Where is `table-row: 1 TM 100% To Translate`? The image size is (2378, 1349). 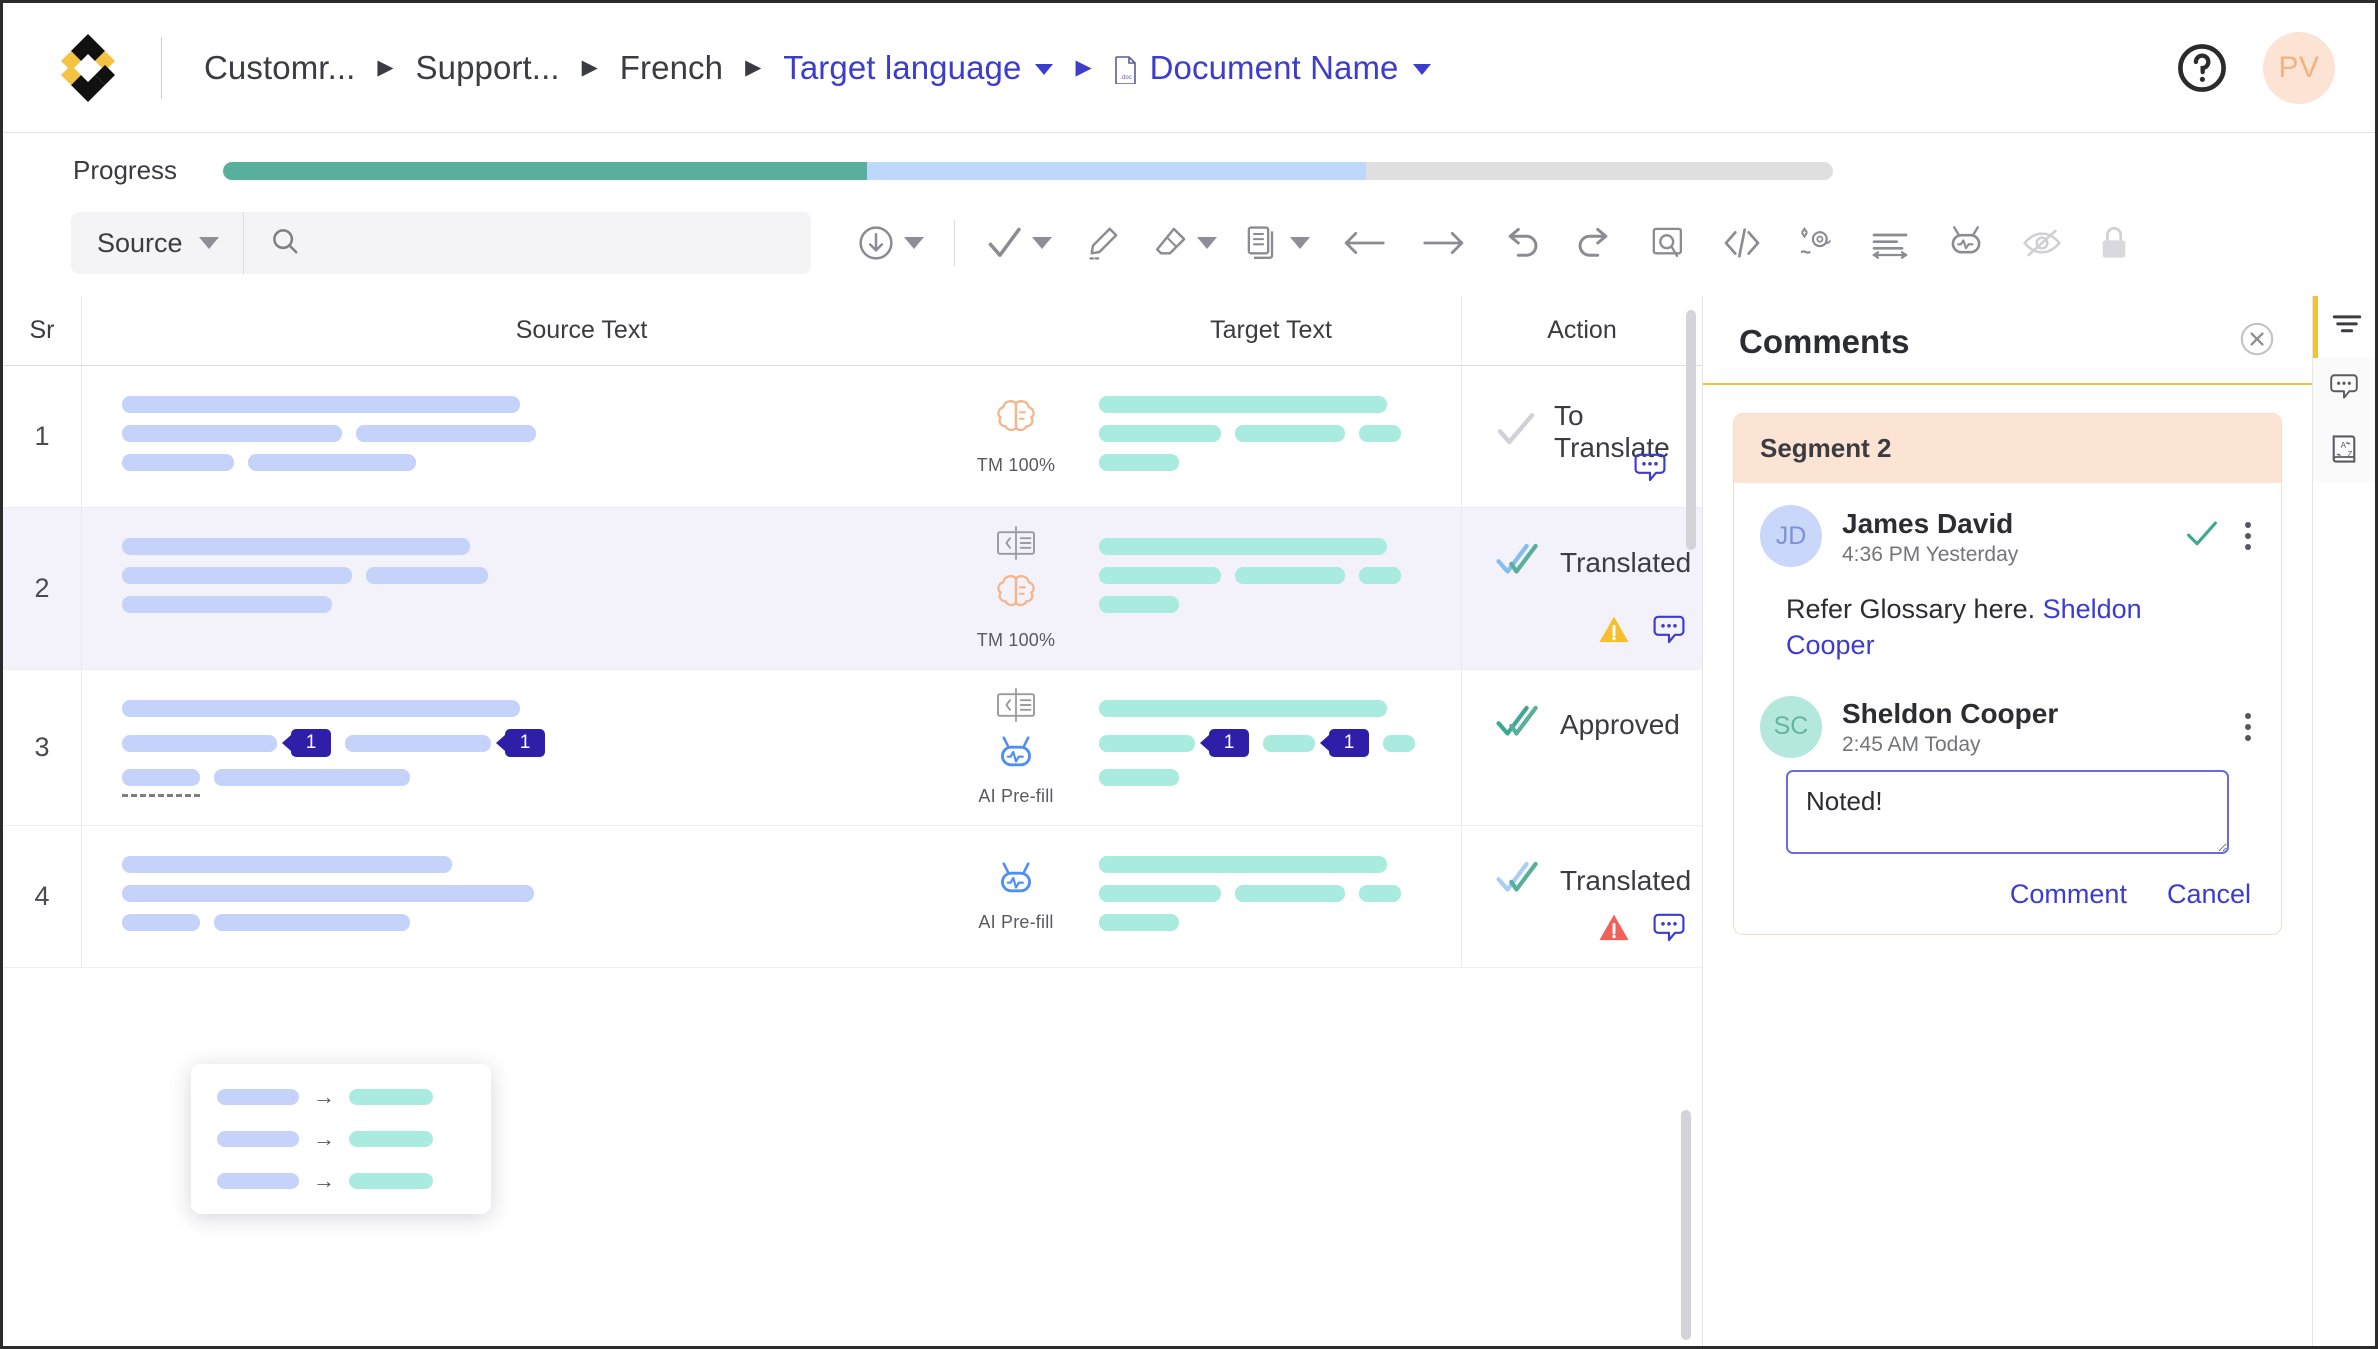
table-row: 1 TM 100% To Translate is located at coordinates (852, 437).